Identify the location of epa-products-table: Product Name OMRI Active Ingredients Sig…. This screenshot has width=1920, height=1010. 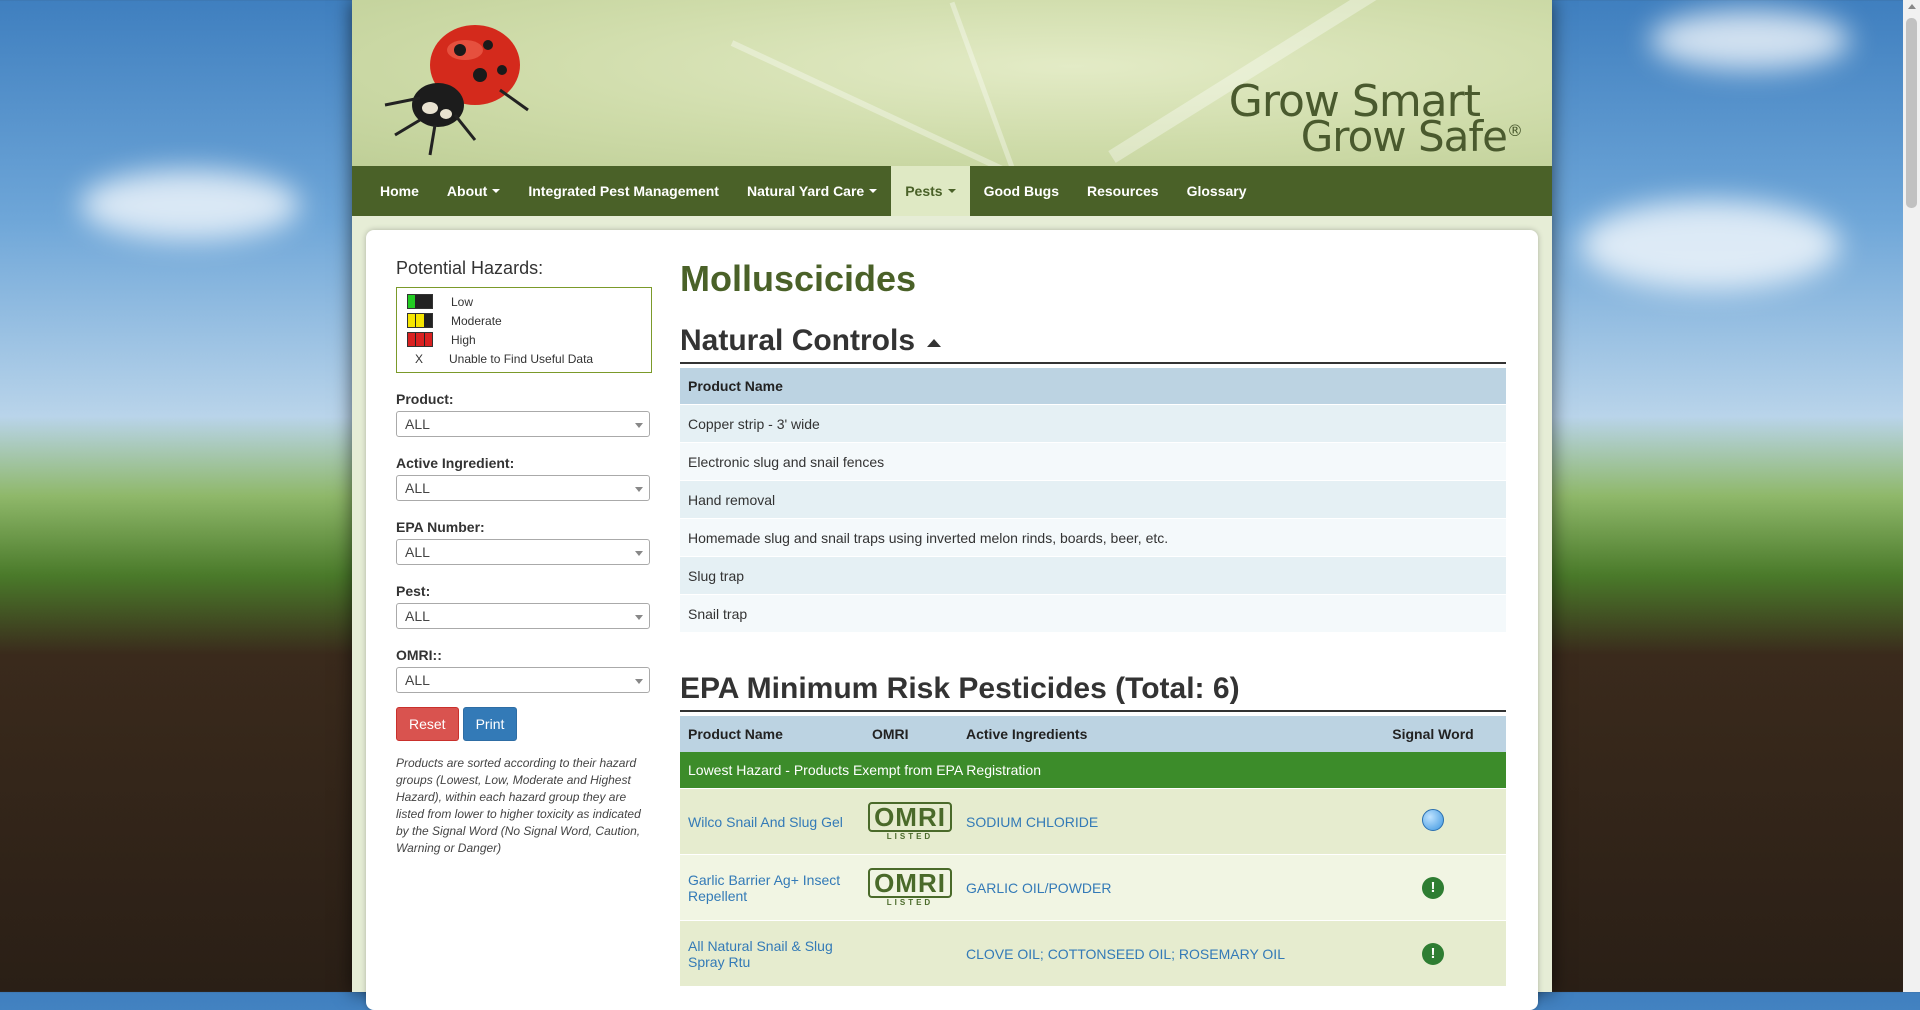
(1093, 851).